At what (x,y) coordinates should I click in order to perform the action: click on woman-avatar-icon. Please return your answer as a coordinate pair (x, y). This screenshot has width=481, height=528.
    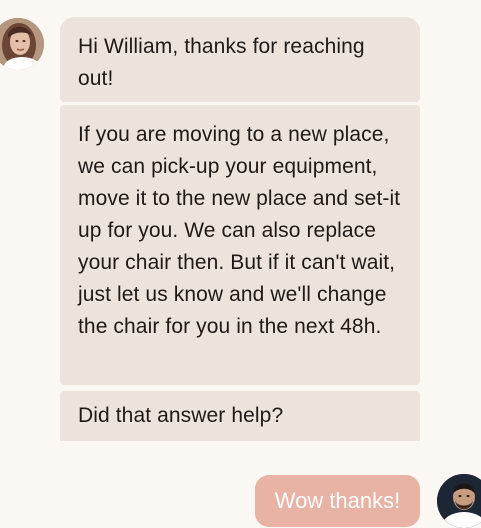
    Looking at the image, I should click on (22, 44).